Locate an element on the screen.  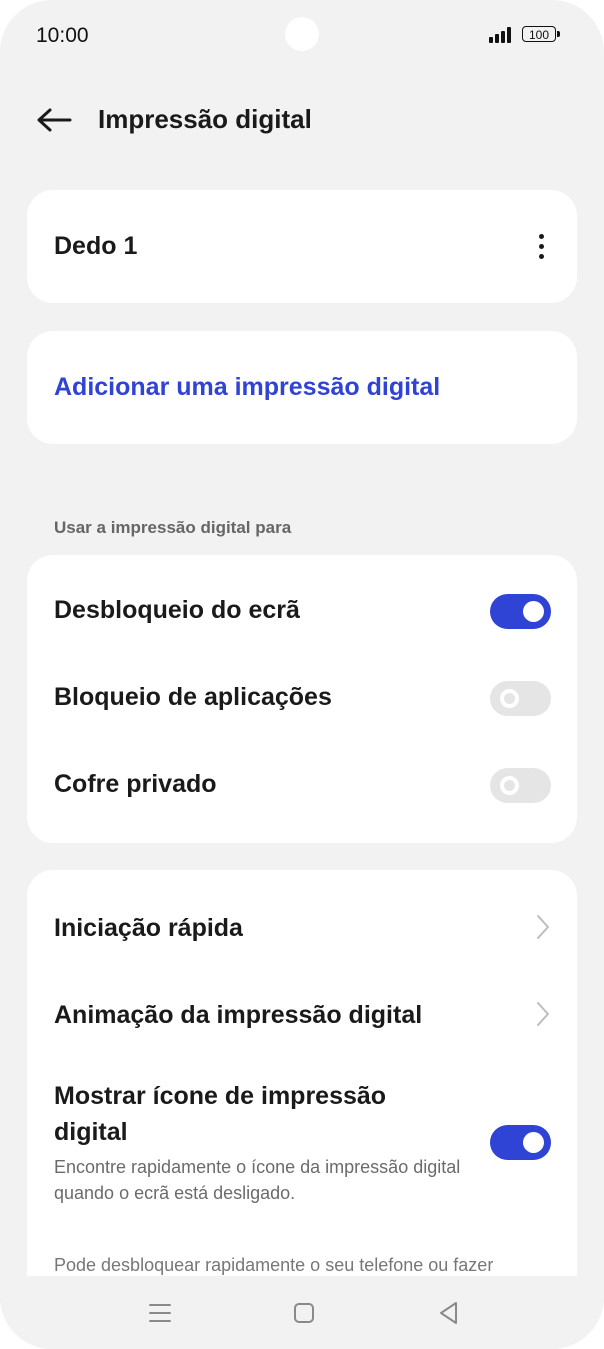
row-private-safe: Cofre privado is located at coordinates (302, 786).